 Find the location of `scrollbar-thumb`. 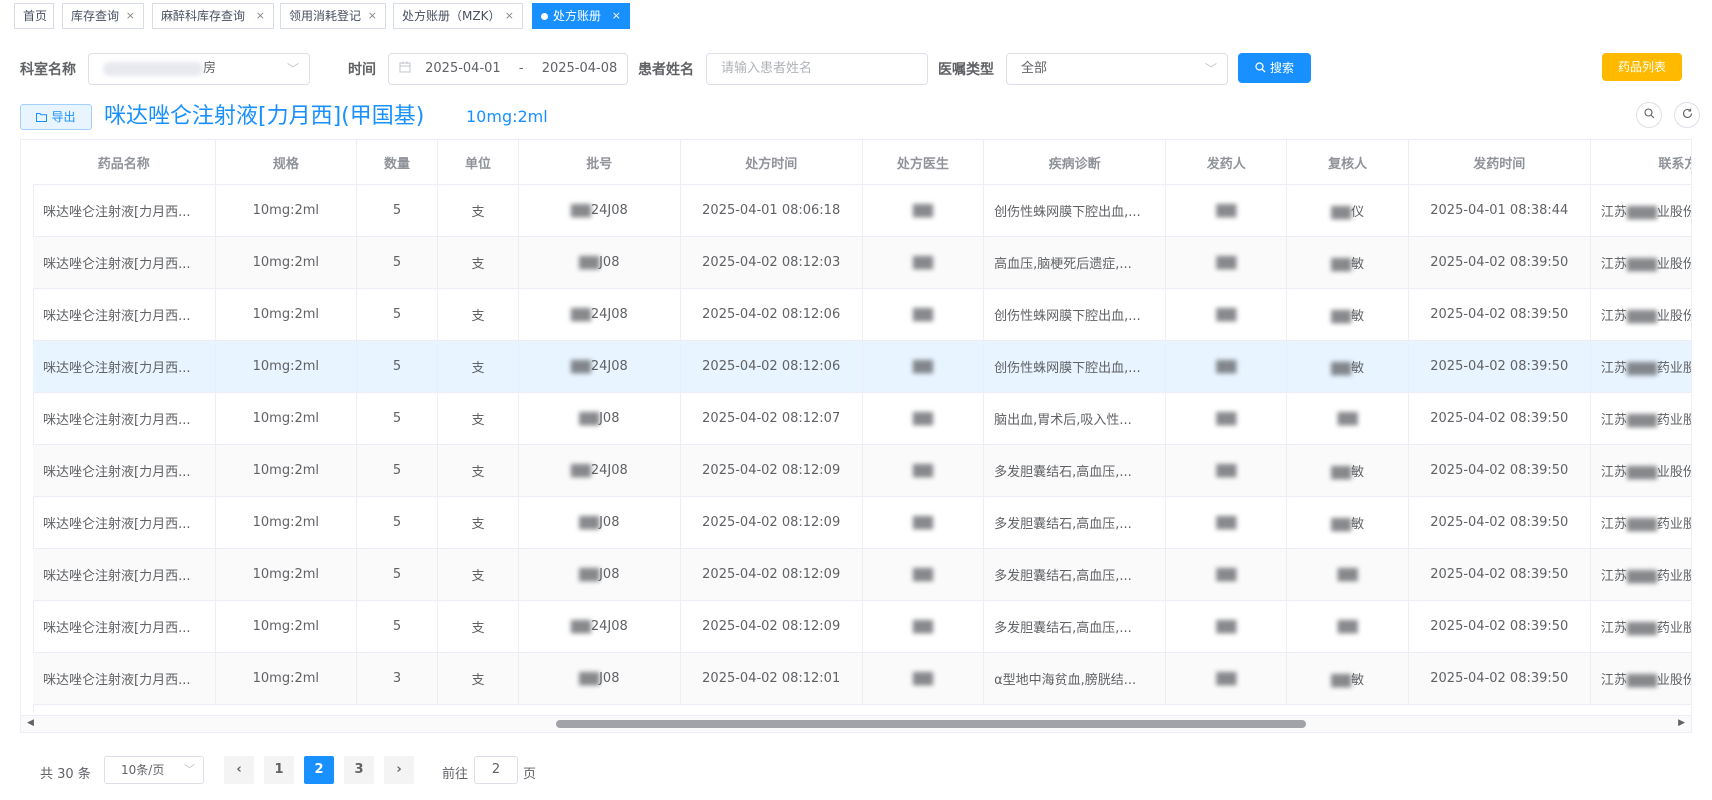

scrollbar-thumb is located at coordinates (931, 724).